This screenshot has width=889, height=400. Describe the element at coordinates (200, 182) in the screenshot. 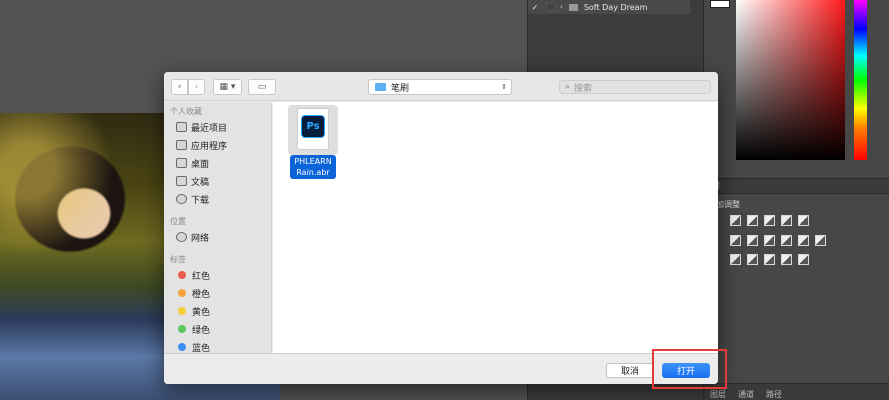

I see `sidebar-item-label: 文稿` at that location.